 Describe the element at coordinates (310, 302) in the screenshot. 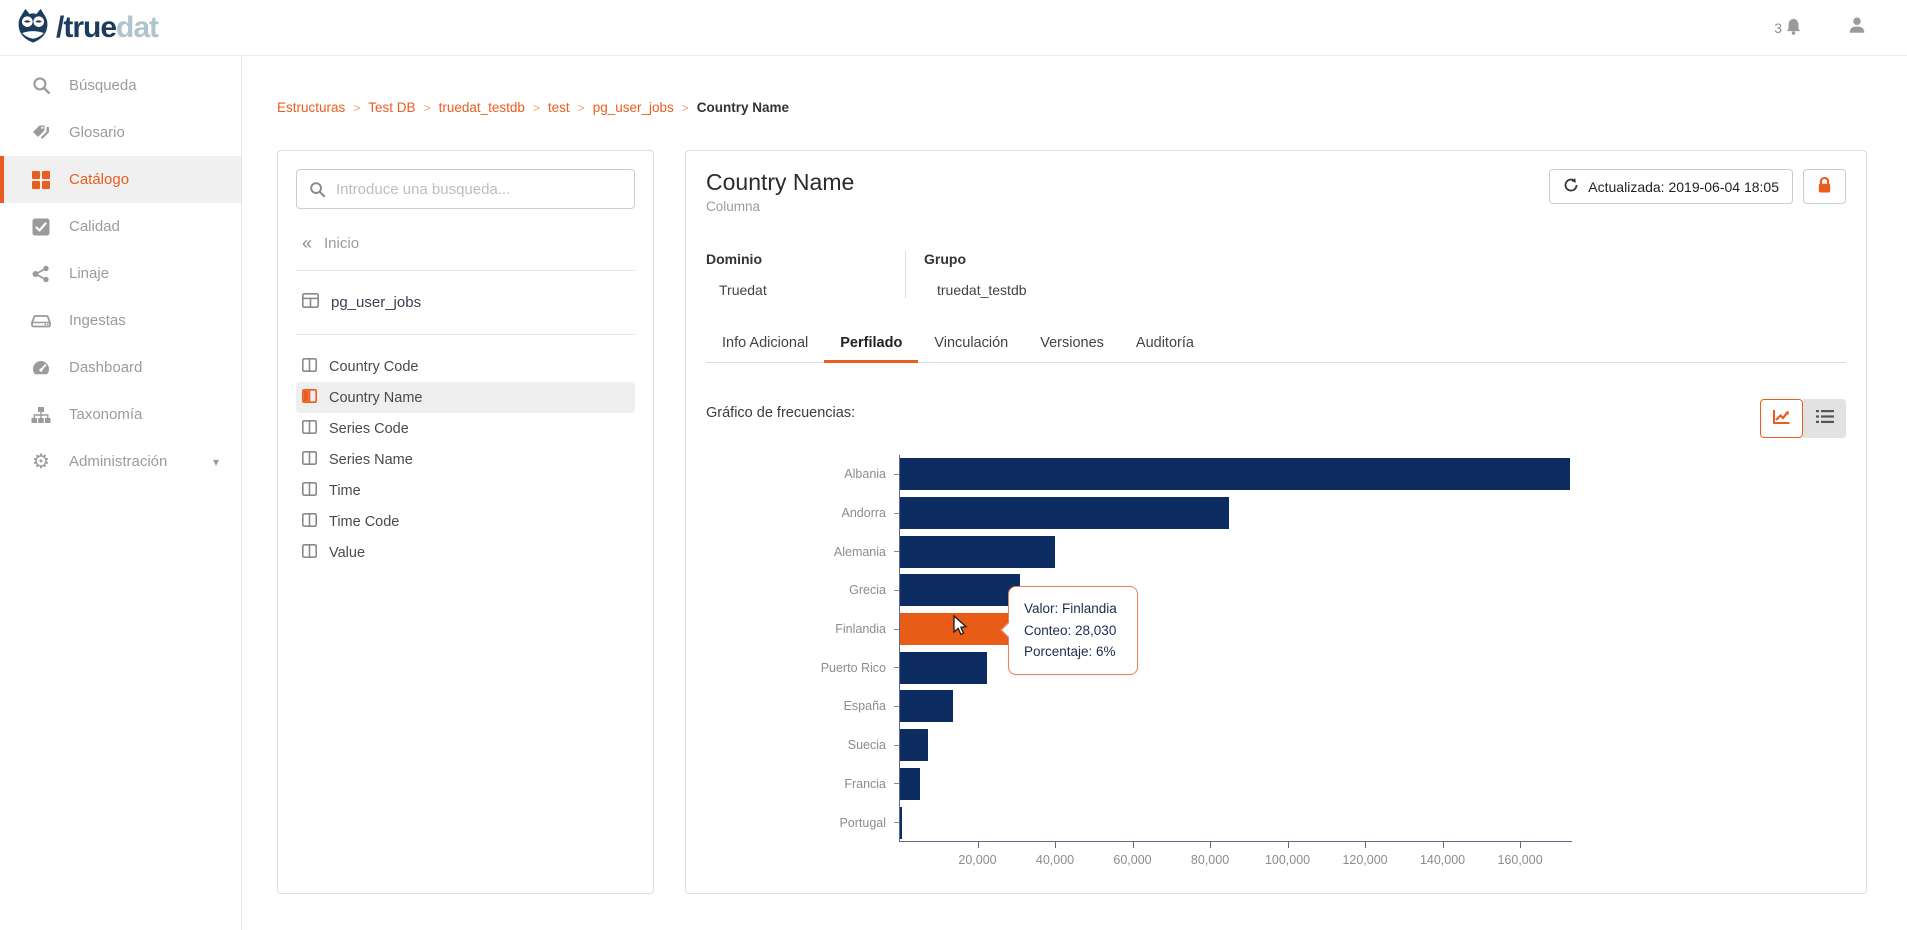

I see `table-icon` at that location.